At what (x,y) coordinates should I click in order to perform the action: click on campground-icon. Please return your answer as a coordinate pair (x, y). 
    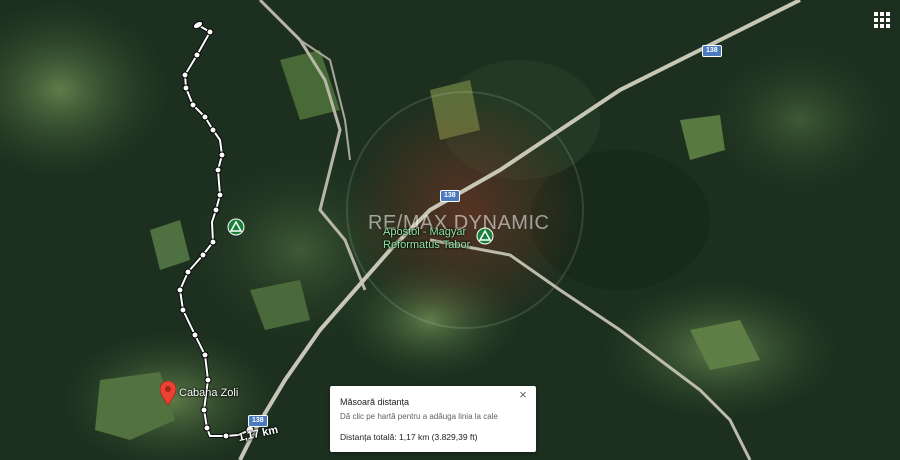
    Looking at the image, I should click on (236, 227).